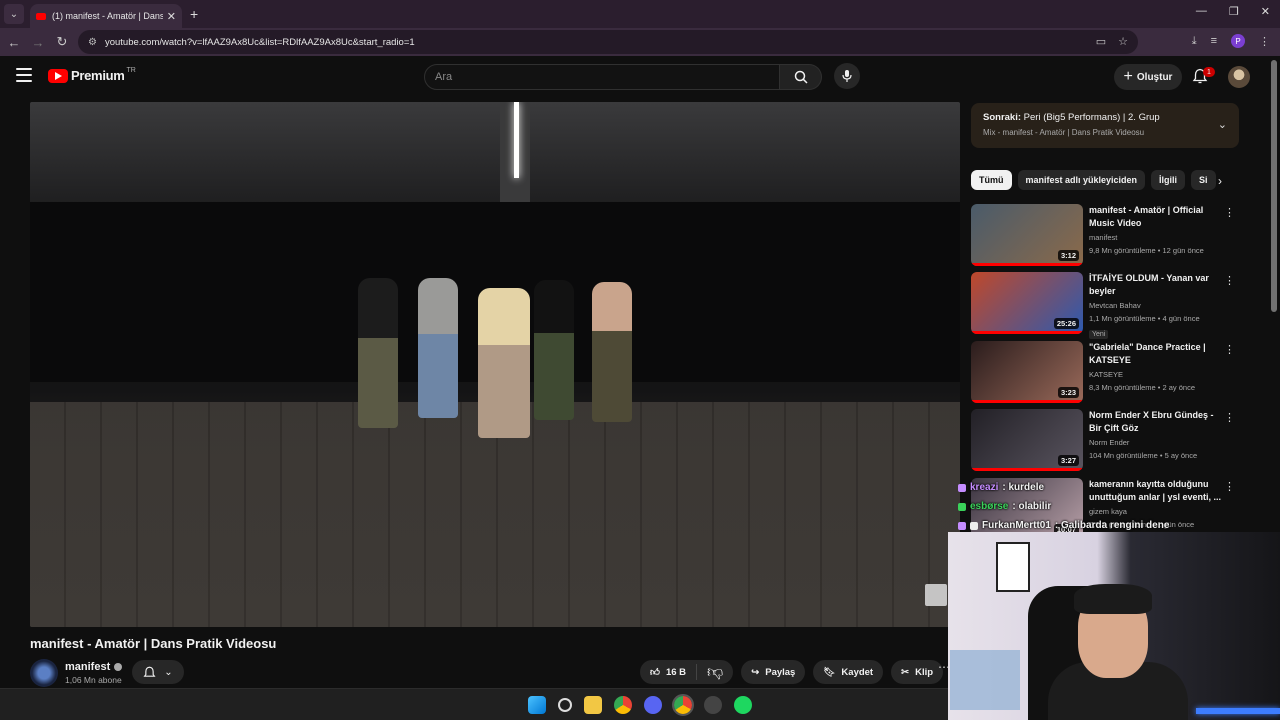  I want to click on channel-watermark, so click(936, 595).